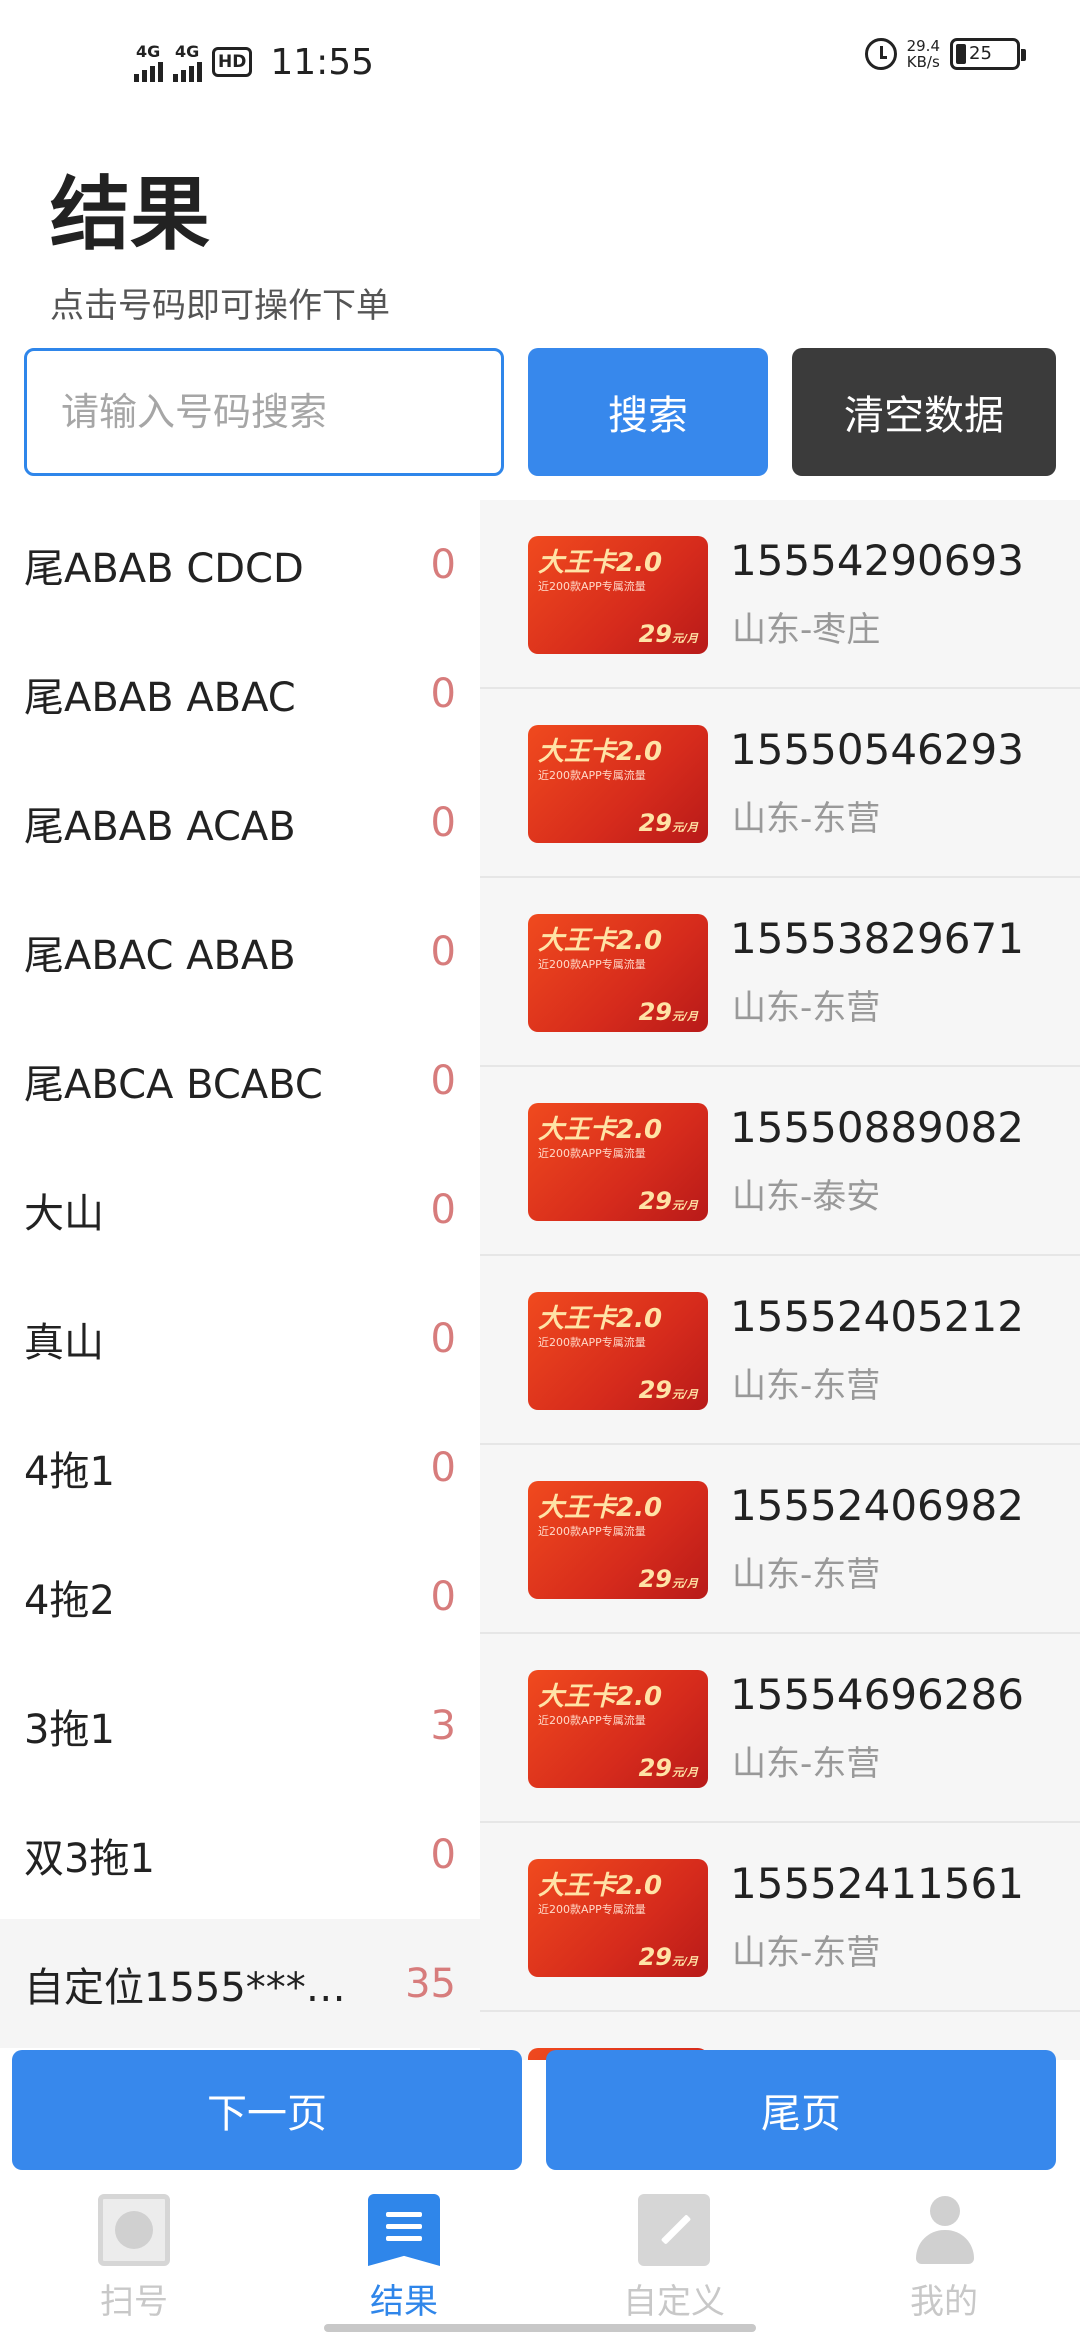  Describe the element at coordinates (806, 1764) in the screenshot. I see `phone-location: 山东-东营` at that location.